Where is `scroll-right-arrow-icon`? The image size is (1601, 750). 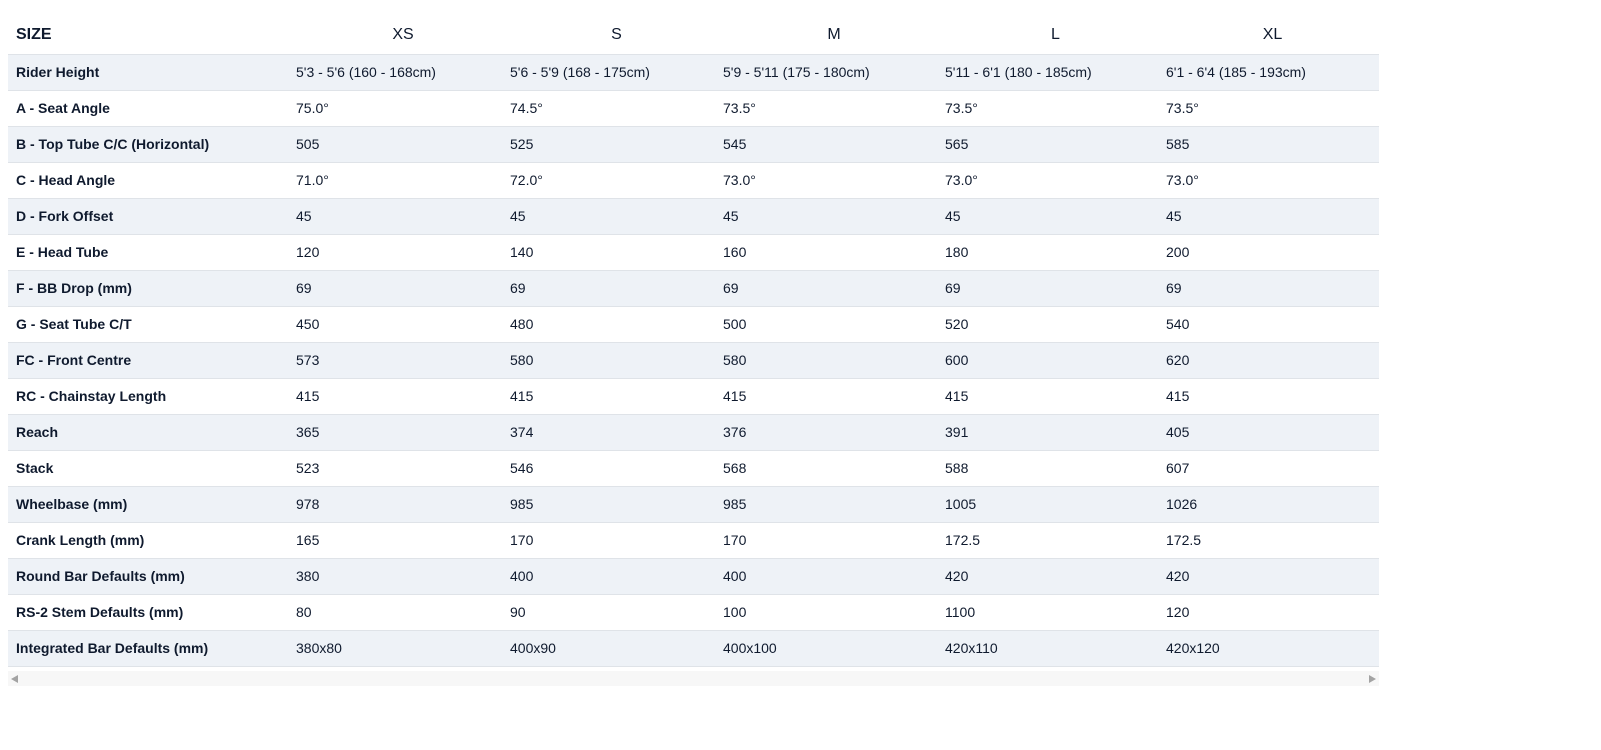
scroll-right-arrow-icon is located at coordinates (1372, 679).